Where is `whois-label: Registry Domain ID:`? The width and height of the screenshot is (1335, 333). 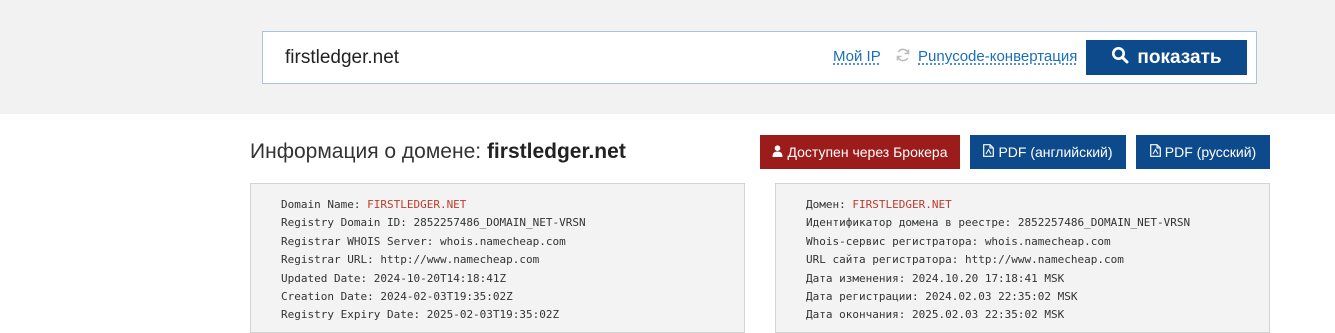
whois-label: Registry Domain ID: is located at coordinates (347, 223).